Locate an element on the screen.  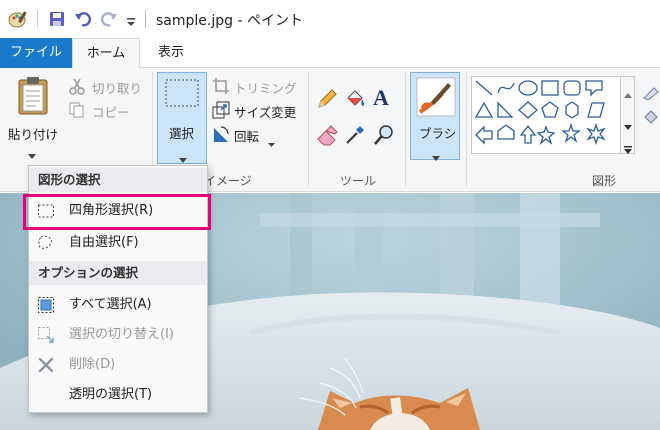
expand-gallery-icon is located at coordinates (628, 146).